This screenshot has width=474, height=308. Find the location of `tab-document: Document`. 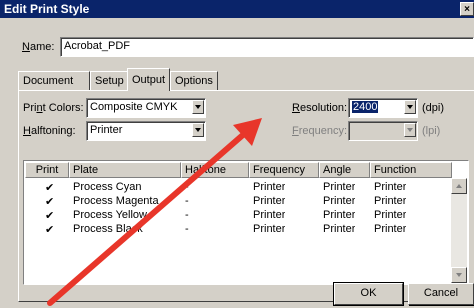

tab-document: Document is located at coordinates (54, 80).